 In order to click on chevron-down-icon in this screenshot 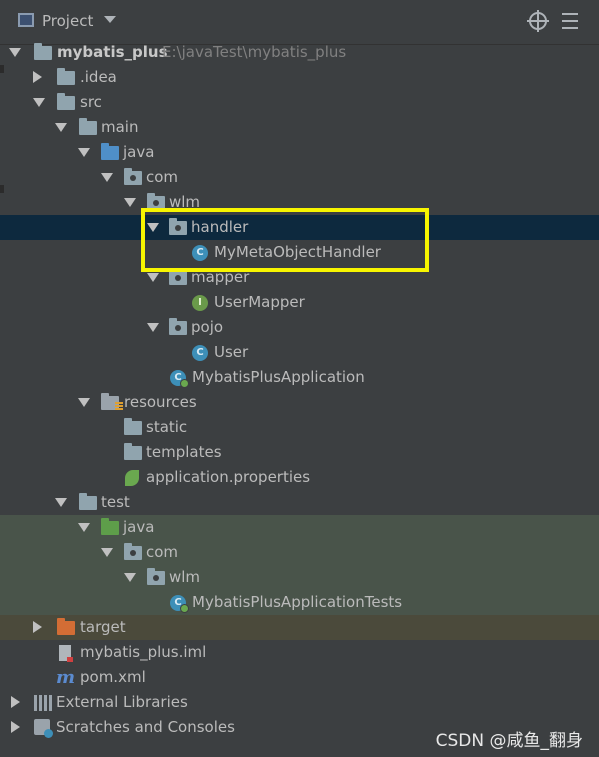, I will do `click(110, 19)`.